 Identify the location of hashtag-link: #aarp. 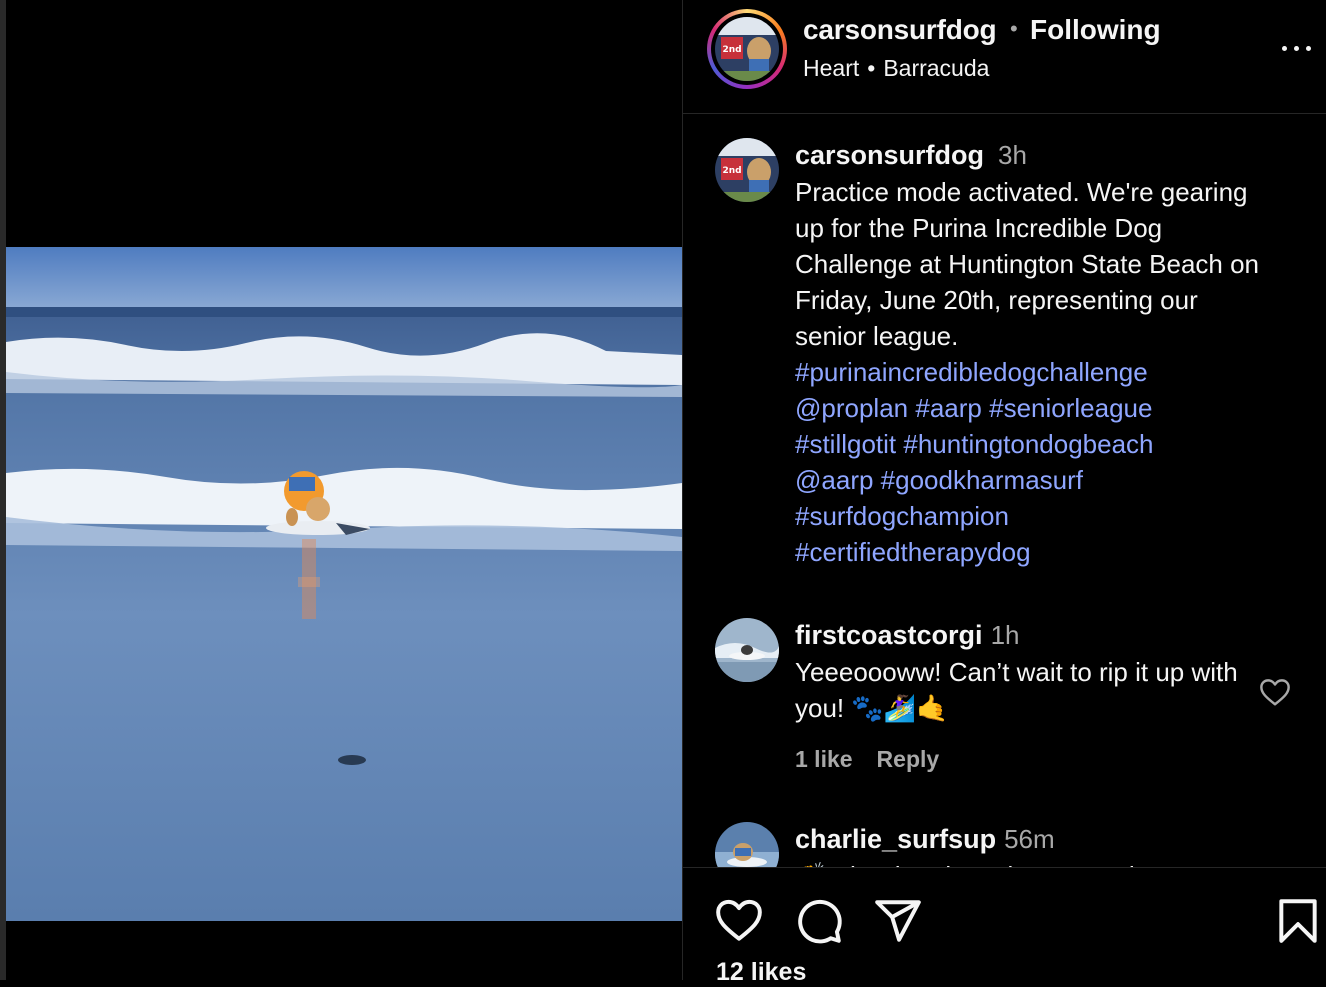
(948, 408).